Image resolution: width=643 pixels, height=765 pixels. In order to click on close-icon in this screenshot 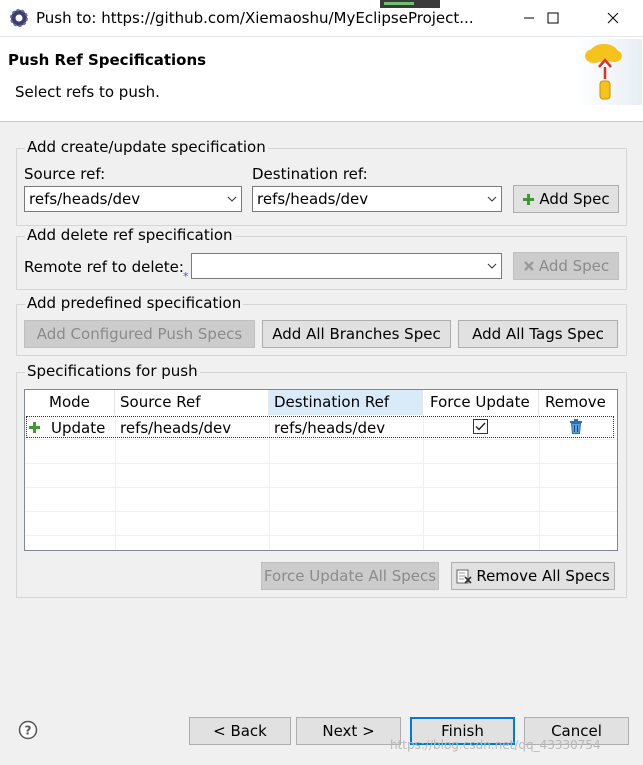, I will do `click(613, 18)`.